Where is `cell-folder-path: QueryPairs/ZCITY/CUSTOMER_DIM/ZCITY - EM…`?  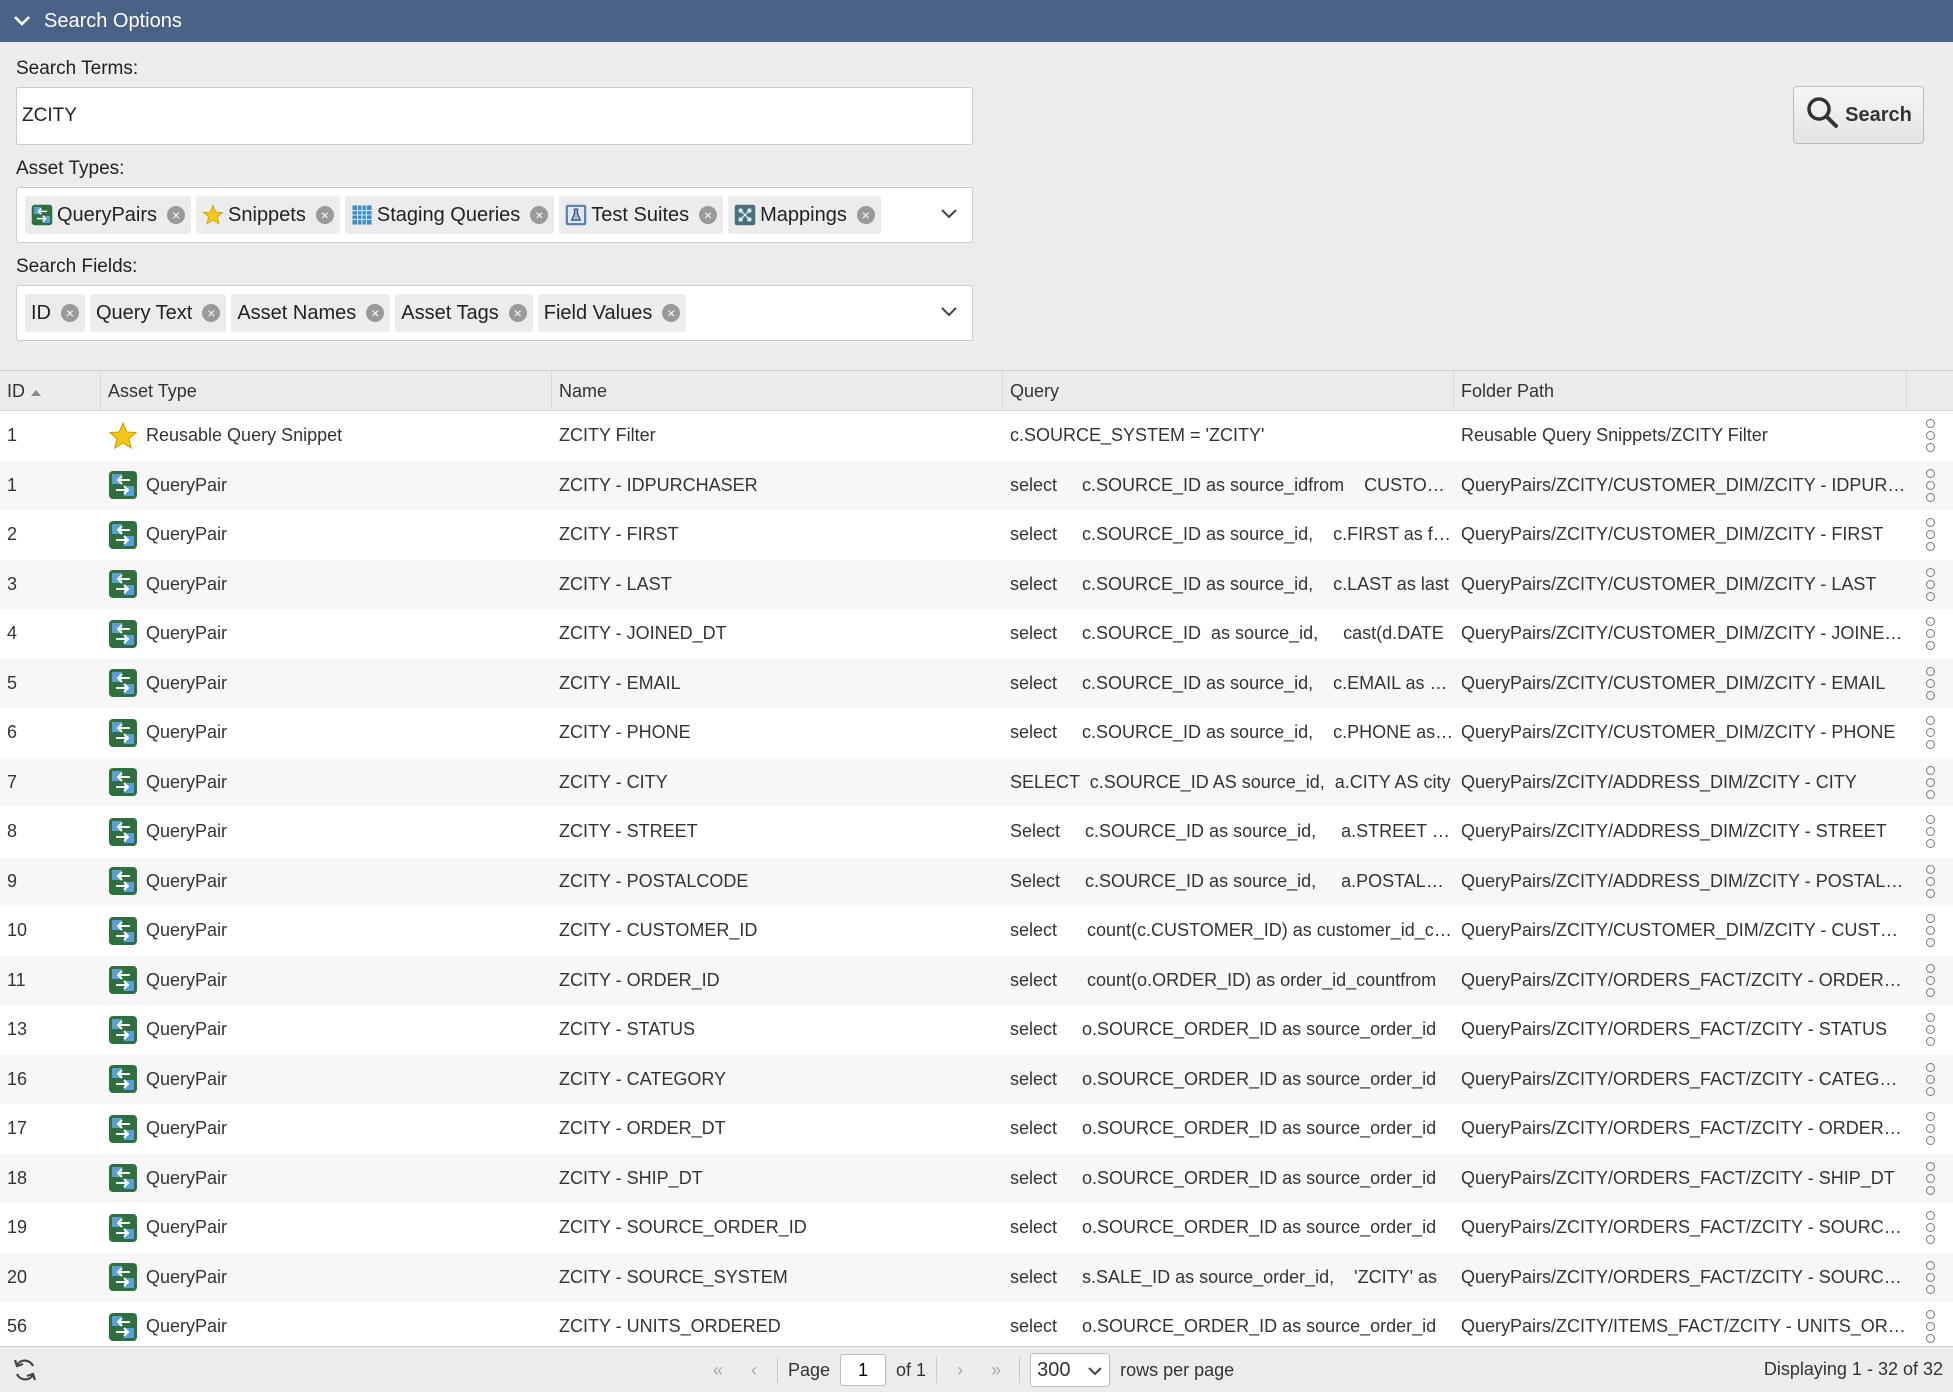
cell-folder-path: QueryPairs/ZCITY/CUSTOMER_DIM/ZCITY - EM… is located at coordinates (1680, 683).